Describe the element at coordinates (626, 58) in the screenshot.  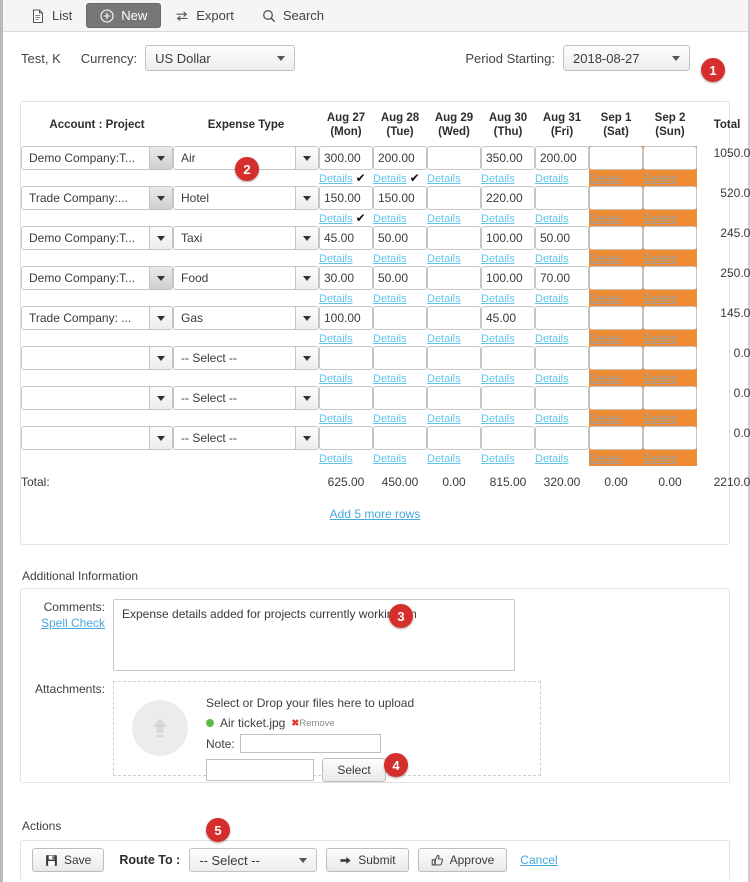
I see `period-starting-select: 2018-08-27` at that location.